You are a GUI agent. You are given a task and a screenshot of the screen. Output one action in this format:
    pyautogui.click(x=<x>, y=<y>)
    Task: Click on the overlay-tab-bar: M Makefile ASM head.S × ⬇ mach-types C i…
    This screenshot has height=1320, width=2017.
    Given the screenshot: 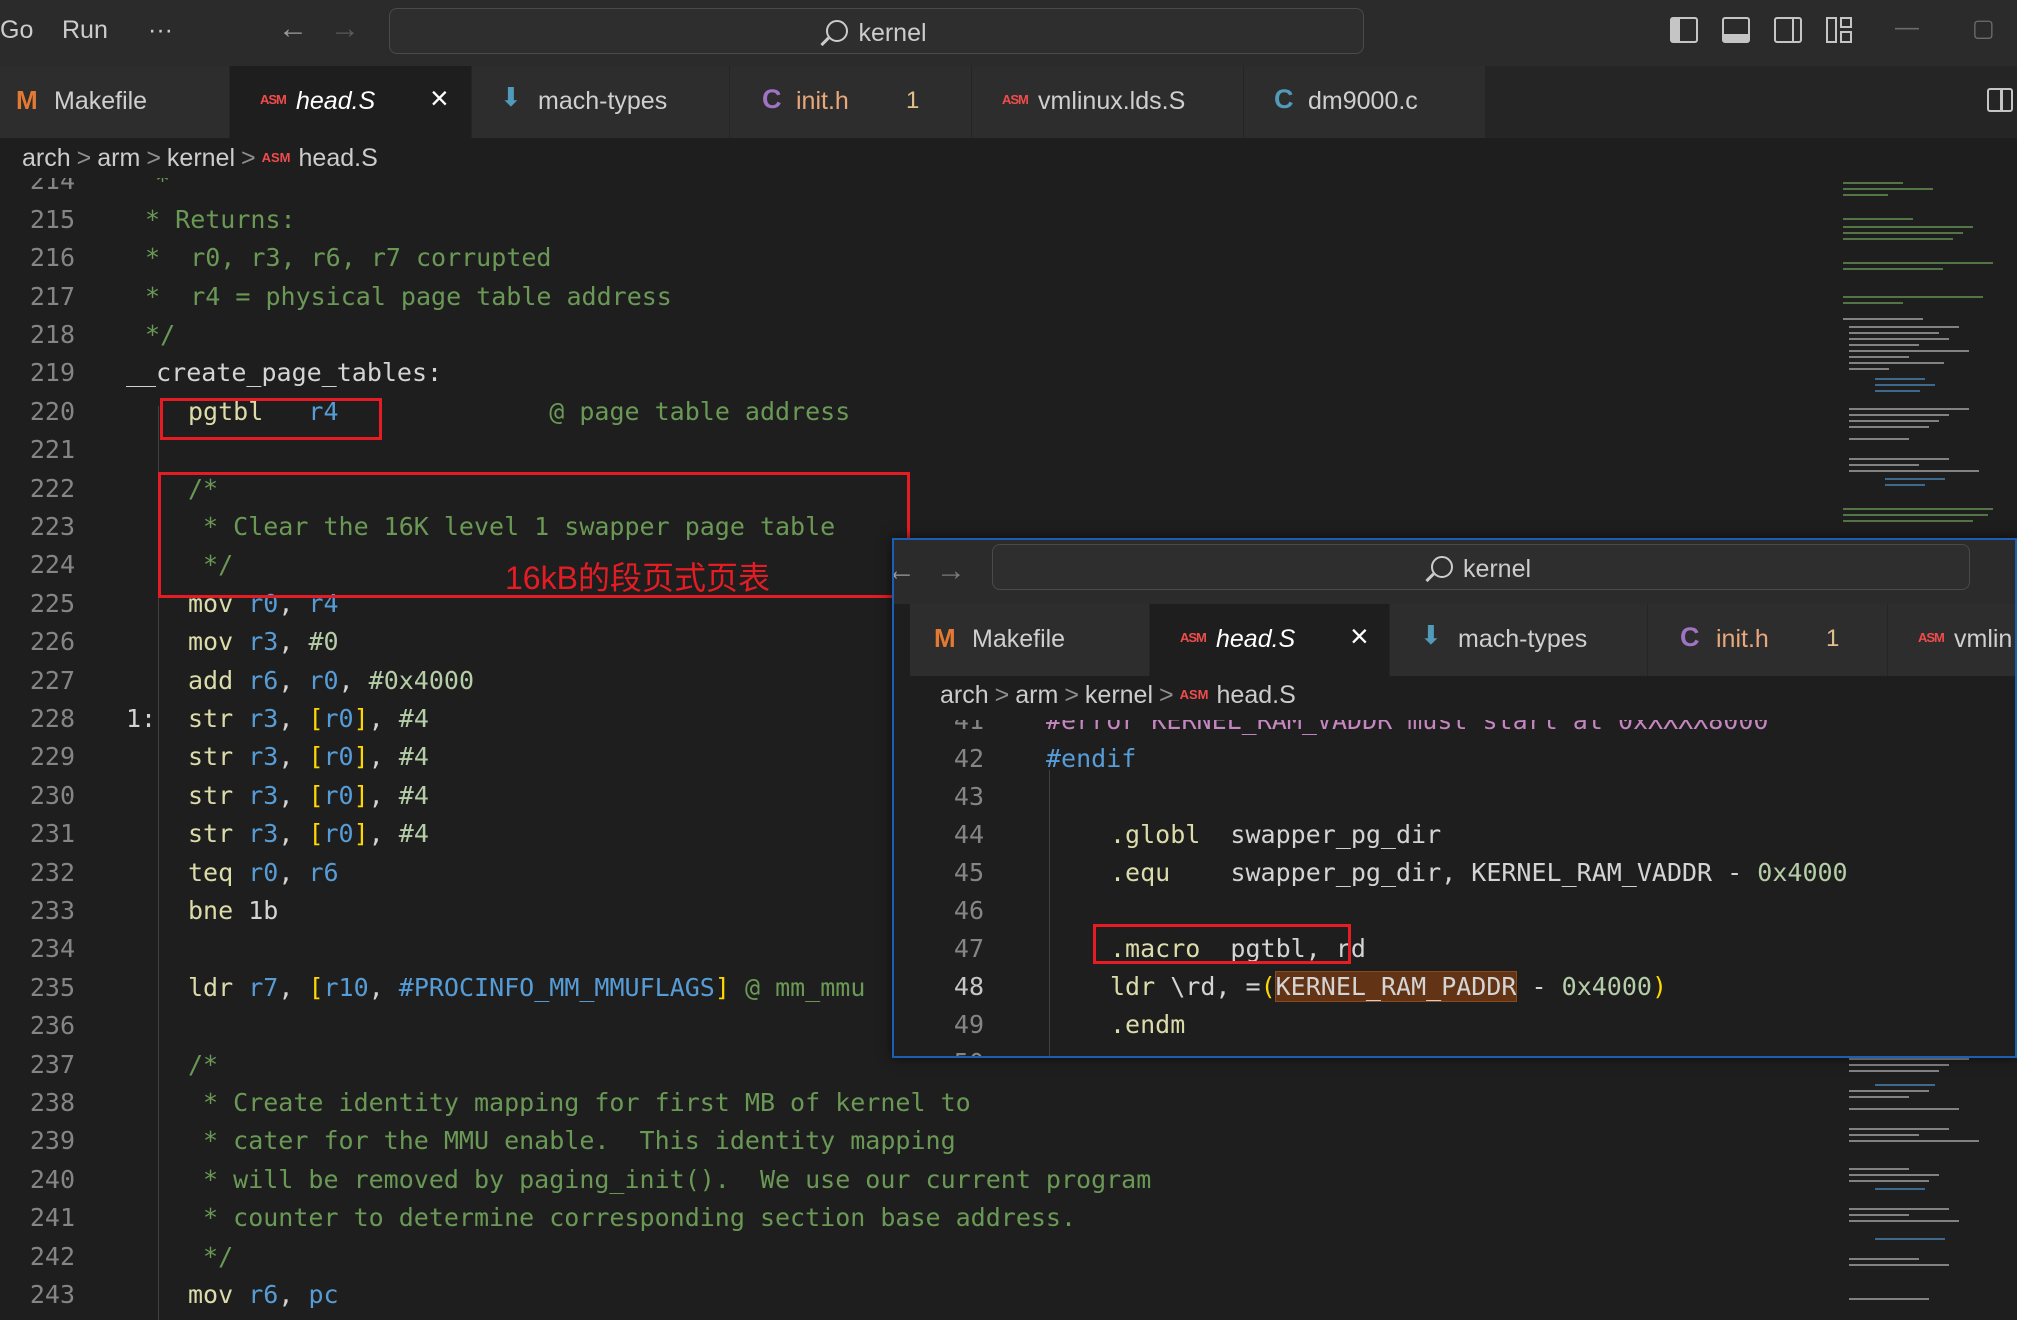 What is the action you would take?
    pyautogui.click(x=1462, y=640)
    